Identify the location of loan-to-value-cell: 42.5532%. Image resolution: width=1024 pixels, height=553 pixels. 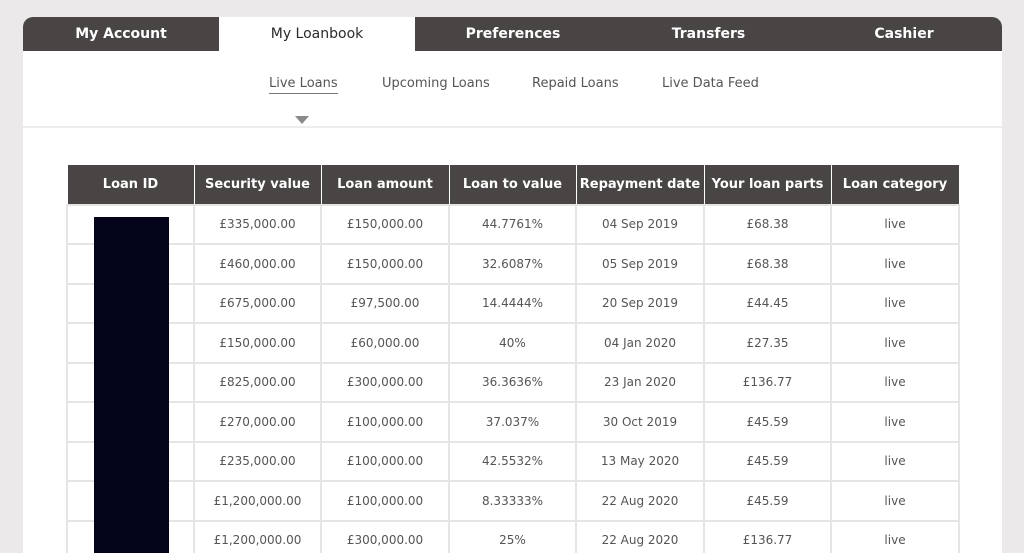
(512, 461).